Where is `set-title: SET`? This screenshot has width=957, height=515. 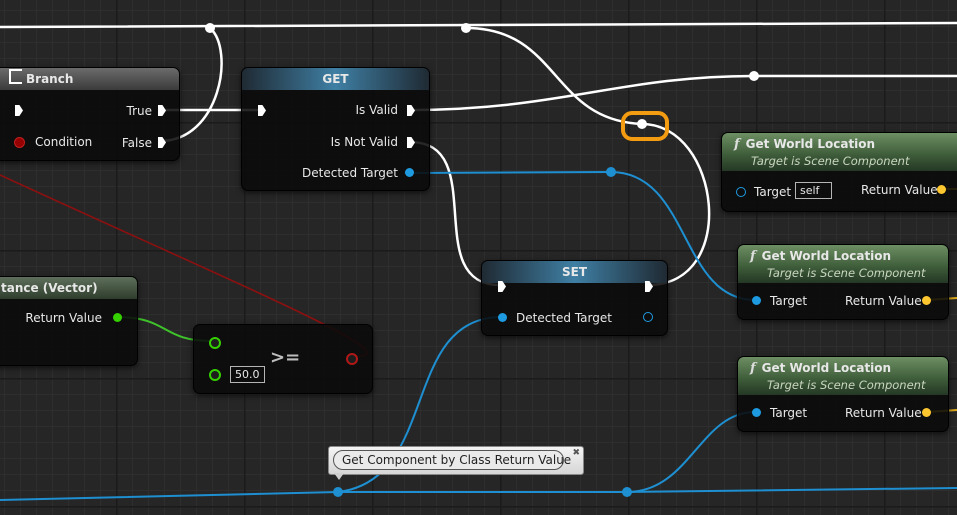 set-title: SET is located at coordinates (574, 272).